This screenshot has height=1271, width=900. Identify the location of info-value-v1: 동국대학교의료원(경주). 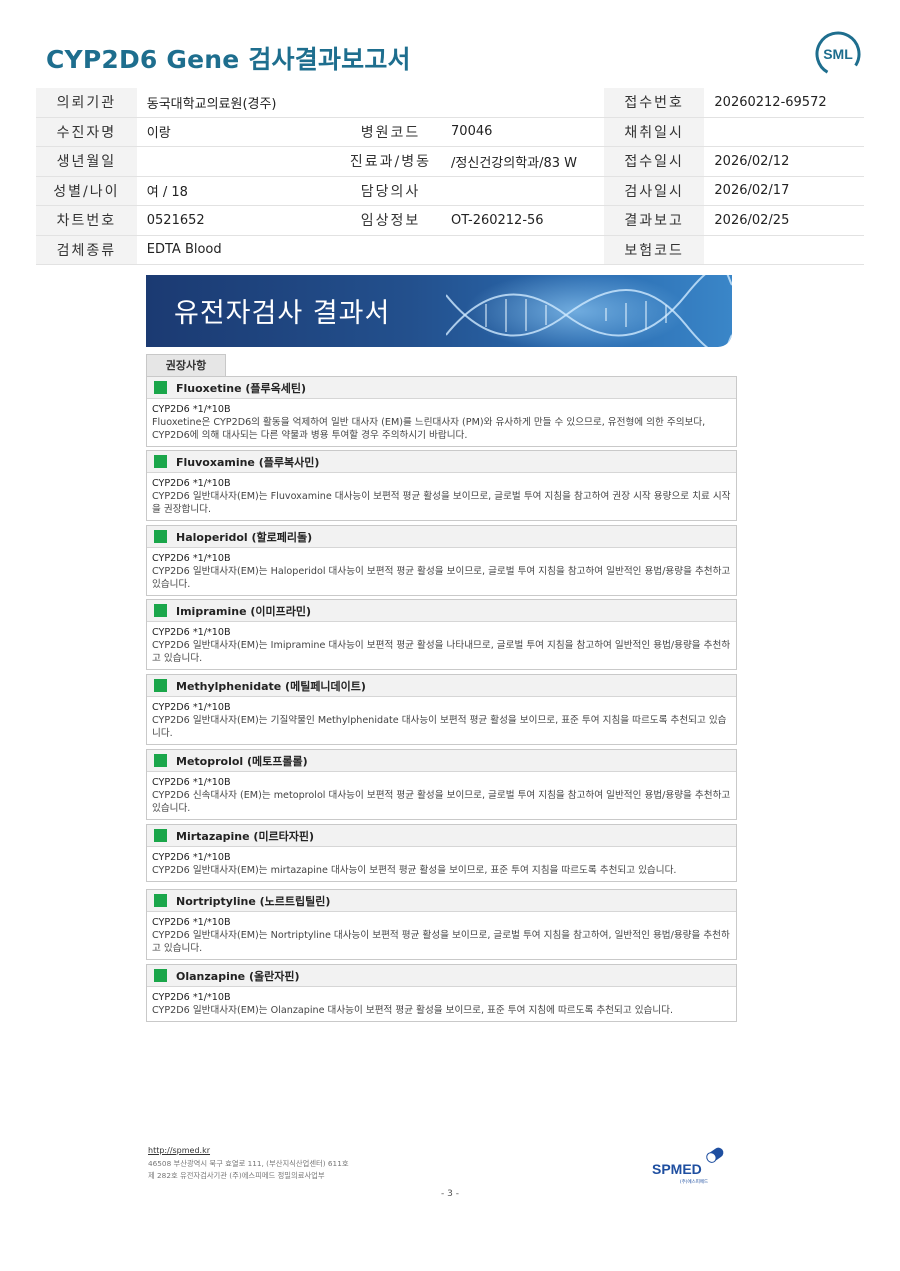
(238, 103).